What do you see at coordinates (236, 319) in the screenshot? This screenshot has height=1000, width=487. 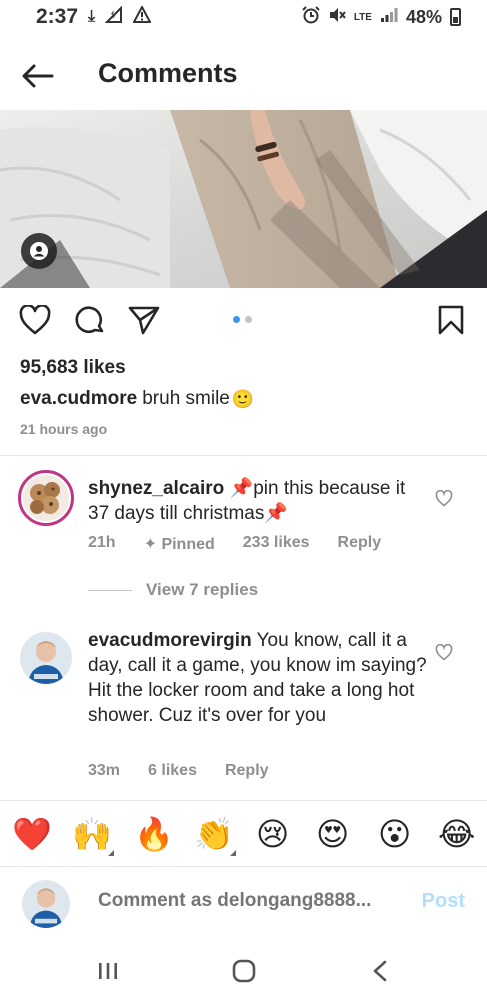 I see `carousel-dot-active` at bounding box center [236, 319].